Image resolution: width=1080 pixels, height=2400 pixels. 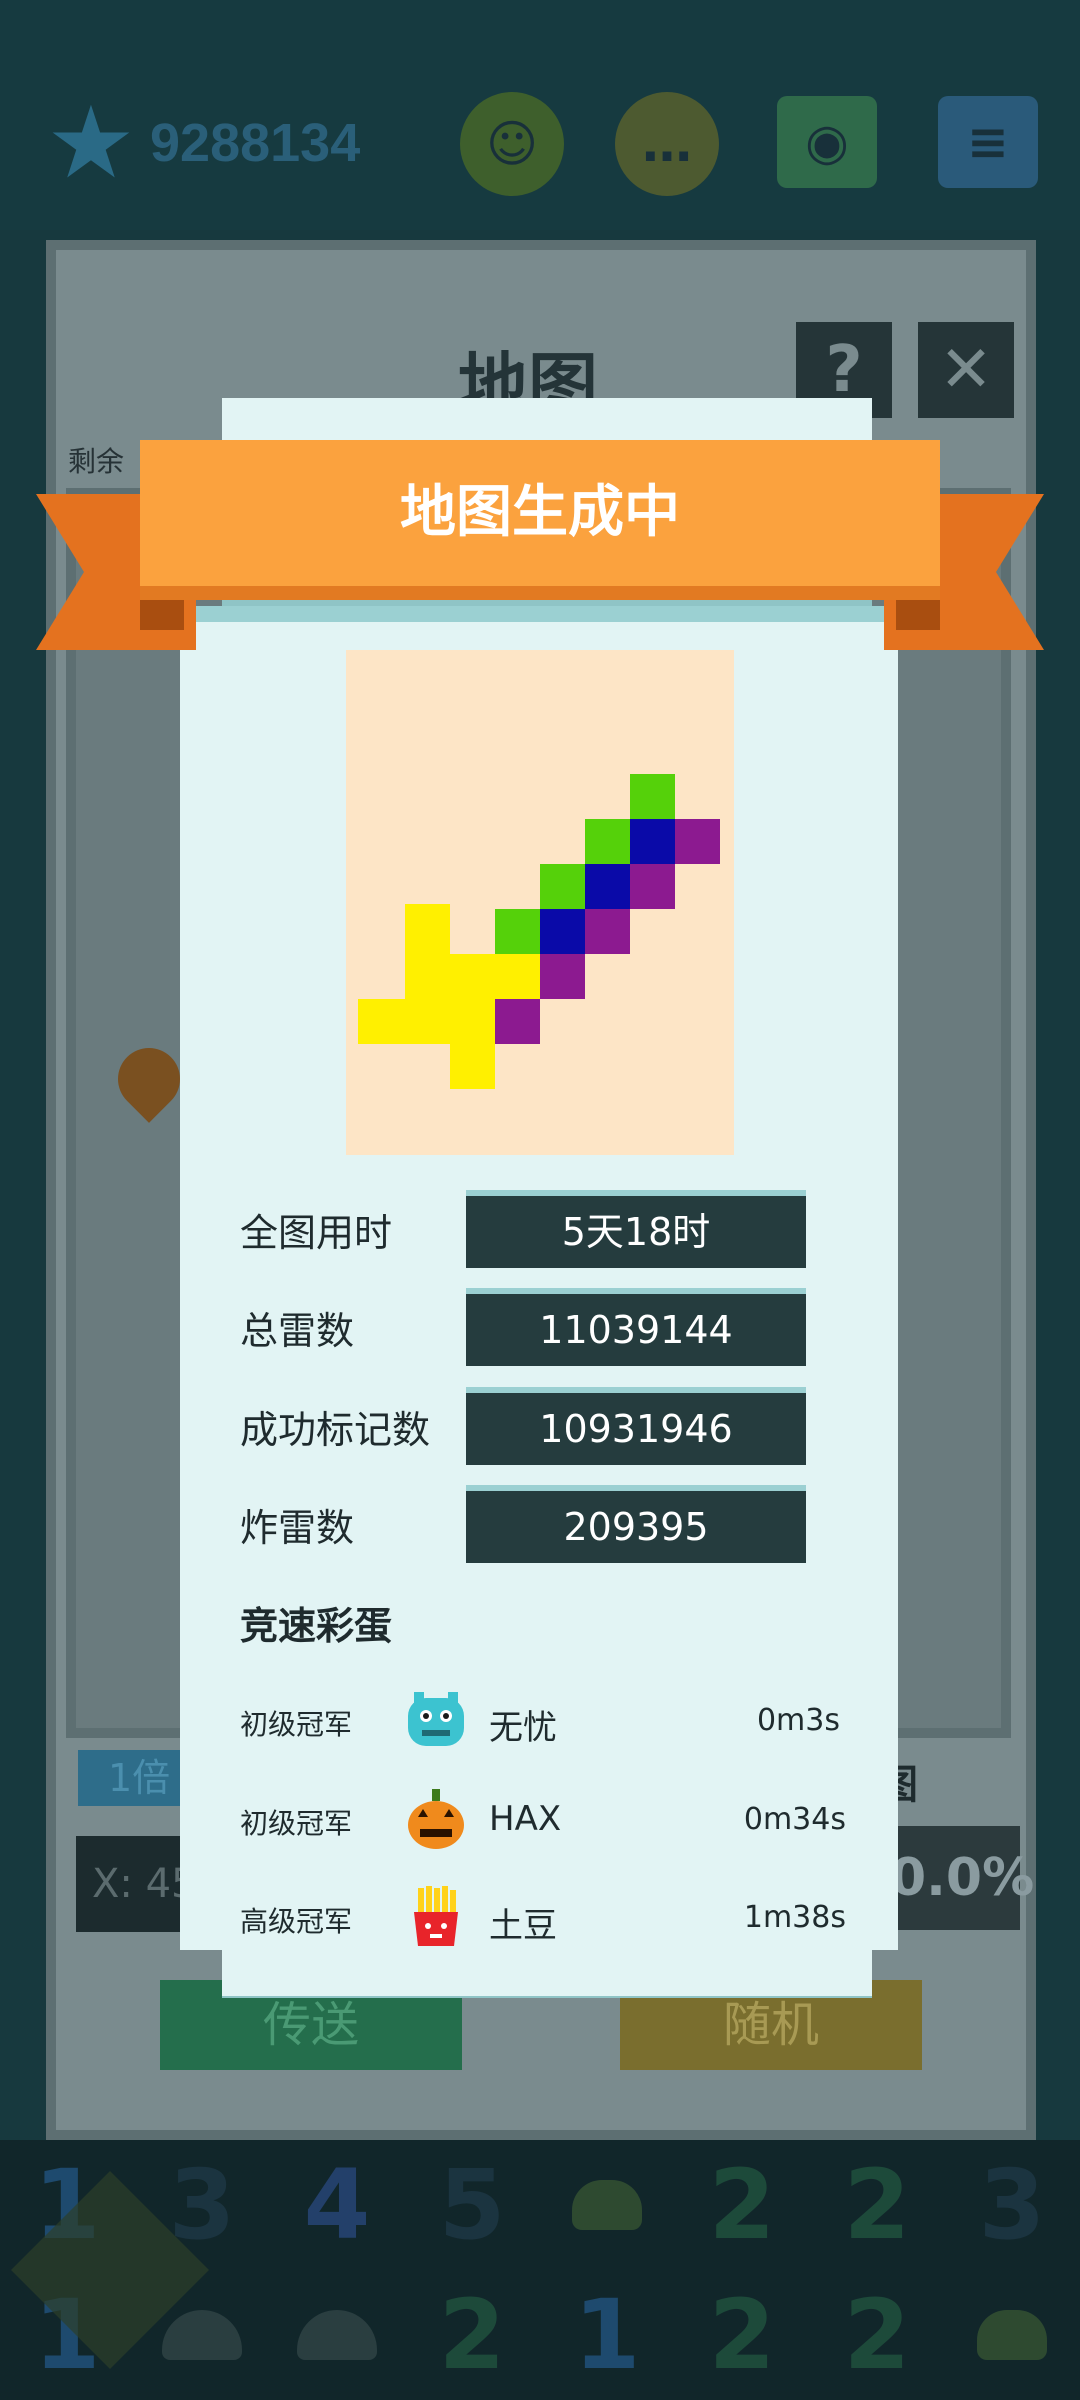 I want to click on board-cell: 1, so click(x=607, y=2335).